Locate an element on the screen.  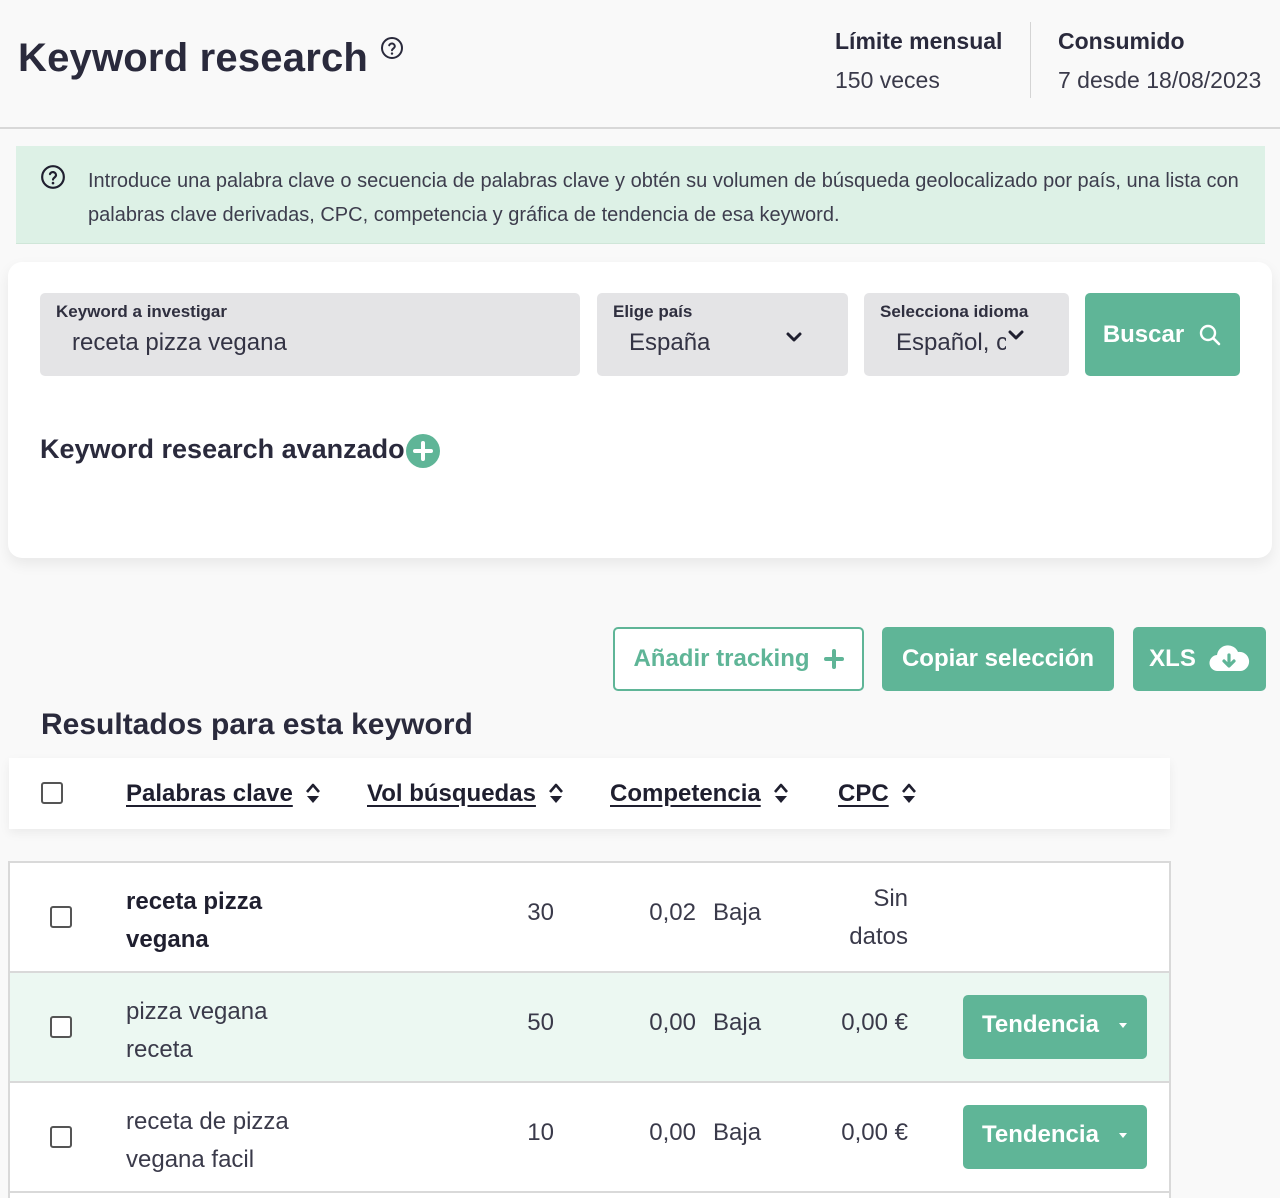
column-header-keywords-label: Palabras clave is located at coordinates (209, 793).